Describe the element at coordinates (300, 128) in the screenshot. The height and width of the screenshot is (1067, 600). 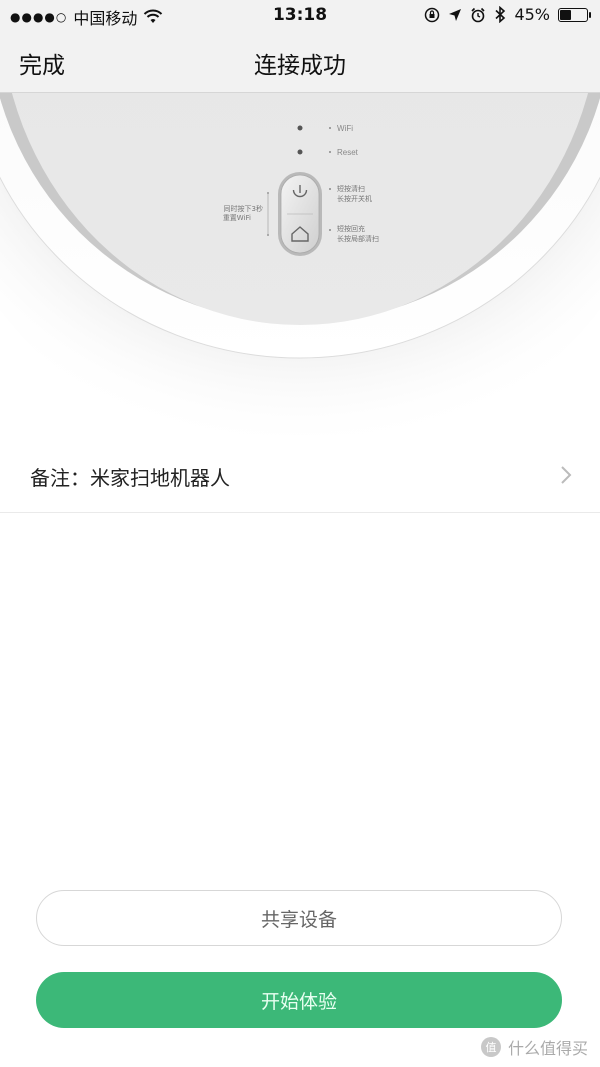
I see `wifi-led-icon` at that location.